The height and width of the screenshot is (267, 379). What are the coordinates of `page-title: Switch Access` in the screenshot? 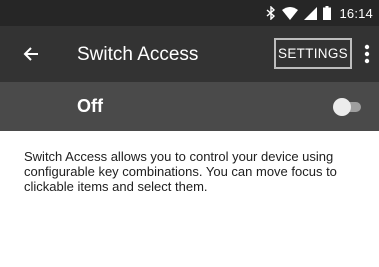 It's located at (138, 54).